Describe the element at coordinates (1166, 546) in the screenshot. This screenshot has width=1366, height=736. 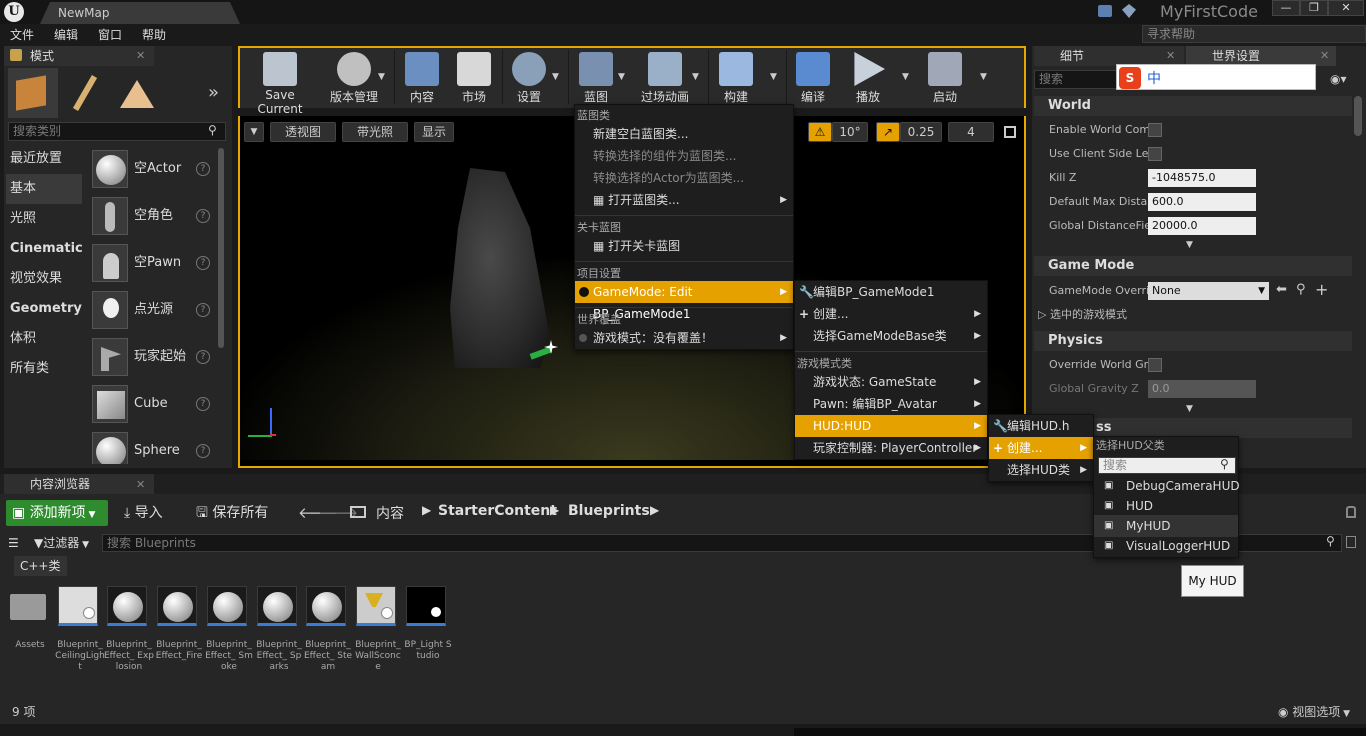
I see `class-option-visualloggerhud: ▣ VisualLoggerHUD` at that location.